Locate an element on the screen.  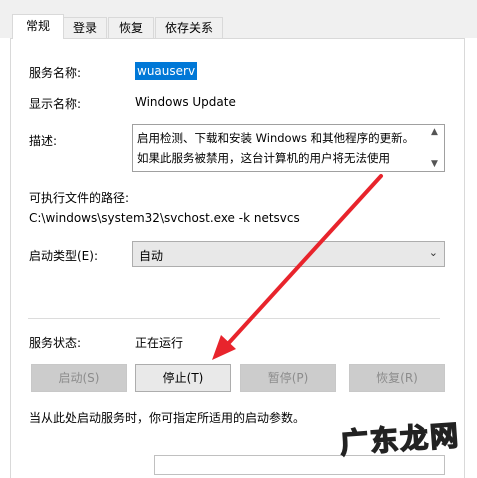
start-params-input is located at coordinates (299, 465).